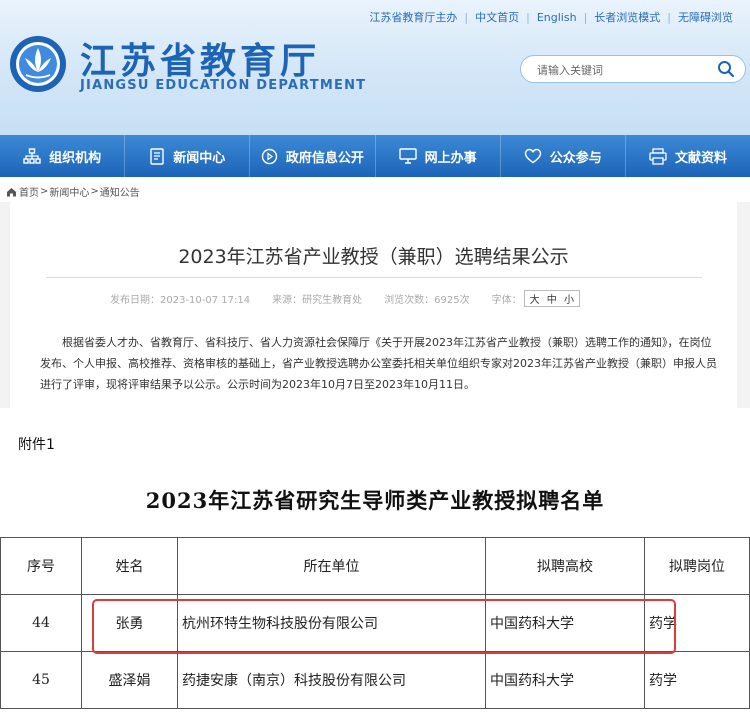 The width and height of the screenshot is (750, 713). Describe the element at coordinates (700, 158) in the screenshot. I see `nav-label: 文献资料` at that location.